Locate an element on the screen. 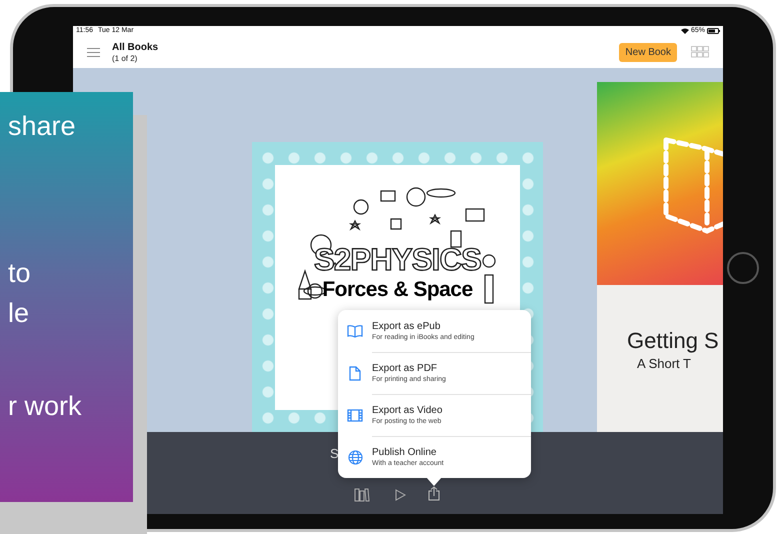 Image resolution: width=781 pixels, height=534 pixels. slide-text: share is located at coordinates (42, 126).